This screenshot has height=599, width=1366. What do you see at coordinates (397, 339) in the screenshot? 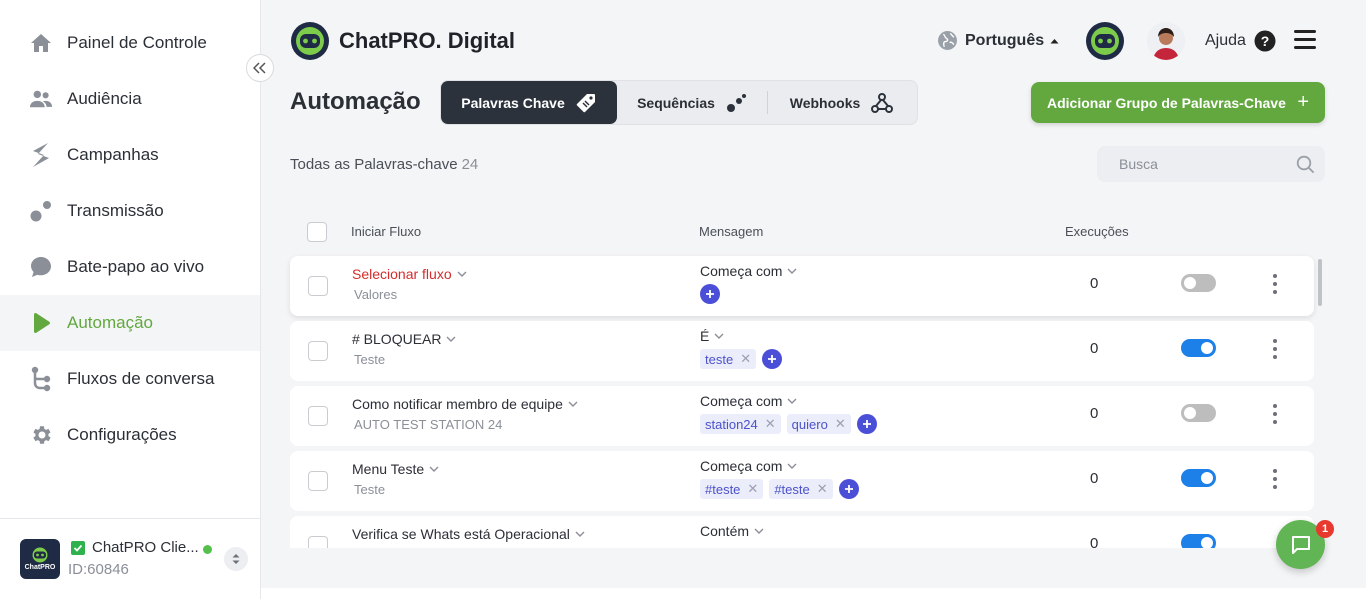
I see `flow-name: # BLOQUEAR` at bounding box center [397, 339].